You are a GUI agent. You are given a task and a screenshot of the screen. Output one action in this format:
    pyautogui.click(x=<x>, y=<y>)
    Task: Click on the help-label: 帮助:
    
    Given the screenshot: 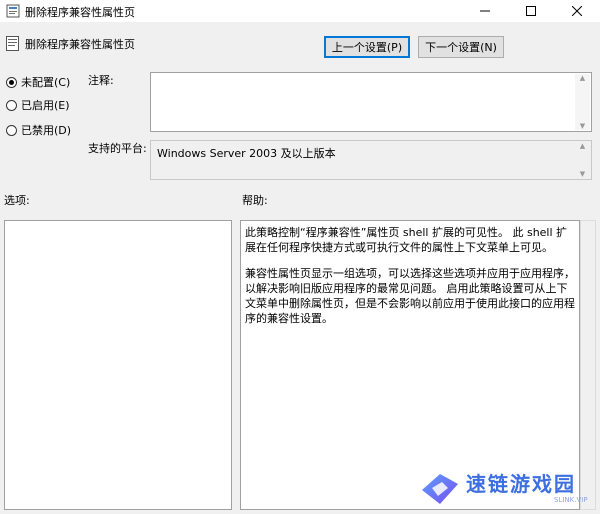 What is the action you would take?
    pyautogui.click(x=255, y=200)
    